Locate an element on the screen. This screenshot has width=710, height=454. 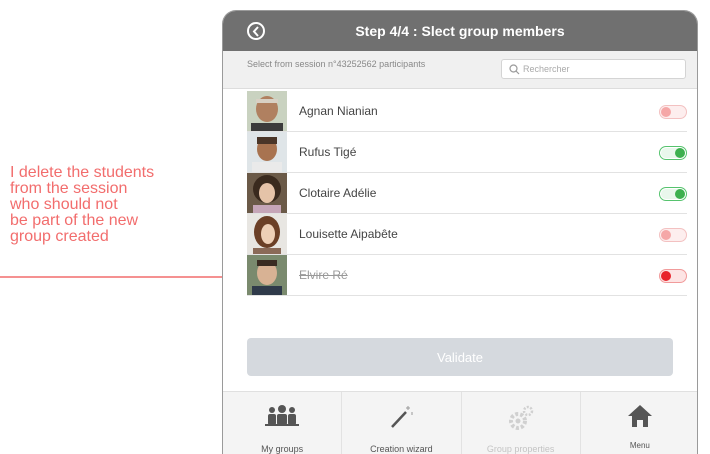
tab-label: Group properties is located at coordinates (520, 449).